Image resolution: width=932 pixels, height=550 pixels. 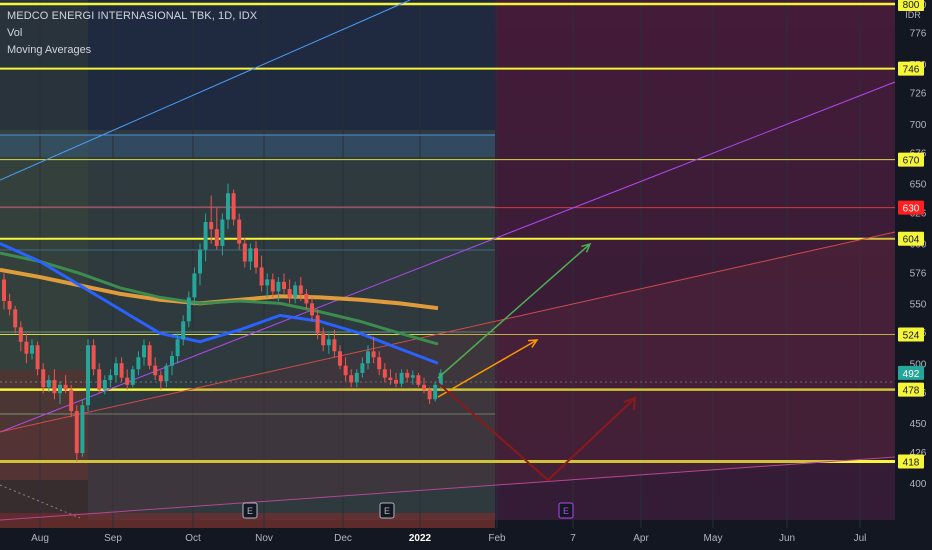 What do you see at coordinates (787, 538) in the screenshot?
I see `time-tick-label: Jun` at bounding box center [787, 538].